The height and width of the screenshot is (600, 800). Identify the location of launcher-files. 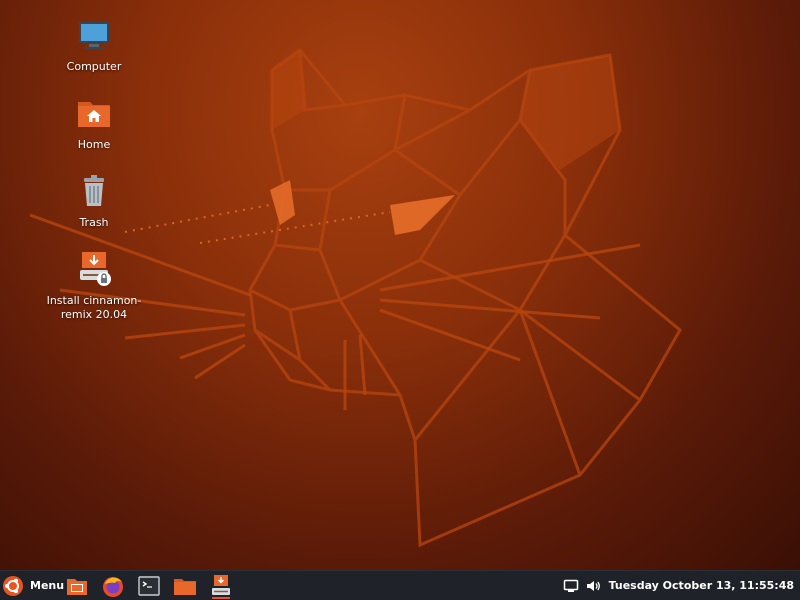
(185, 585).